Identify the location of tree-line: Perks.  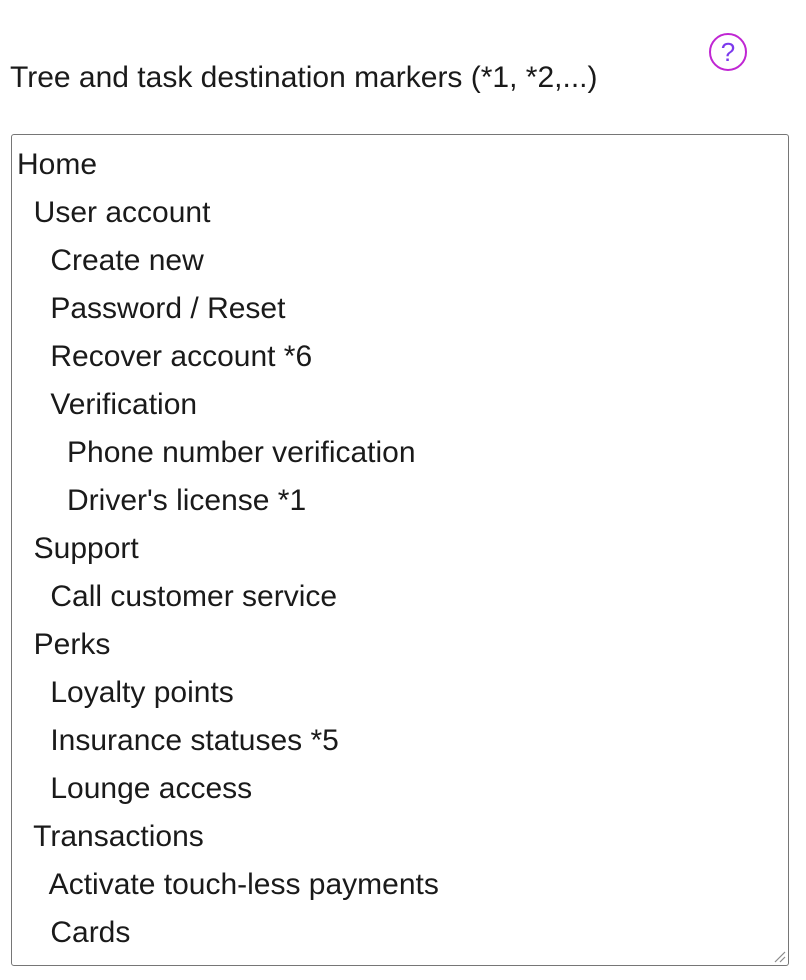
(64, 644).